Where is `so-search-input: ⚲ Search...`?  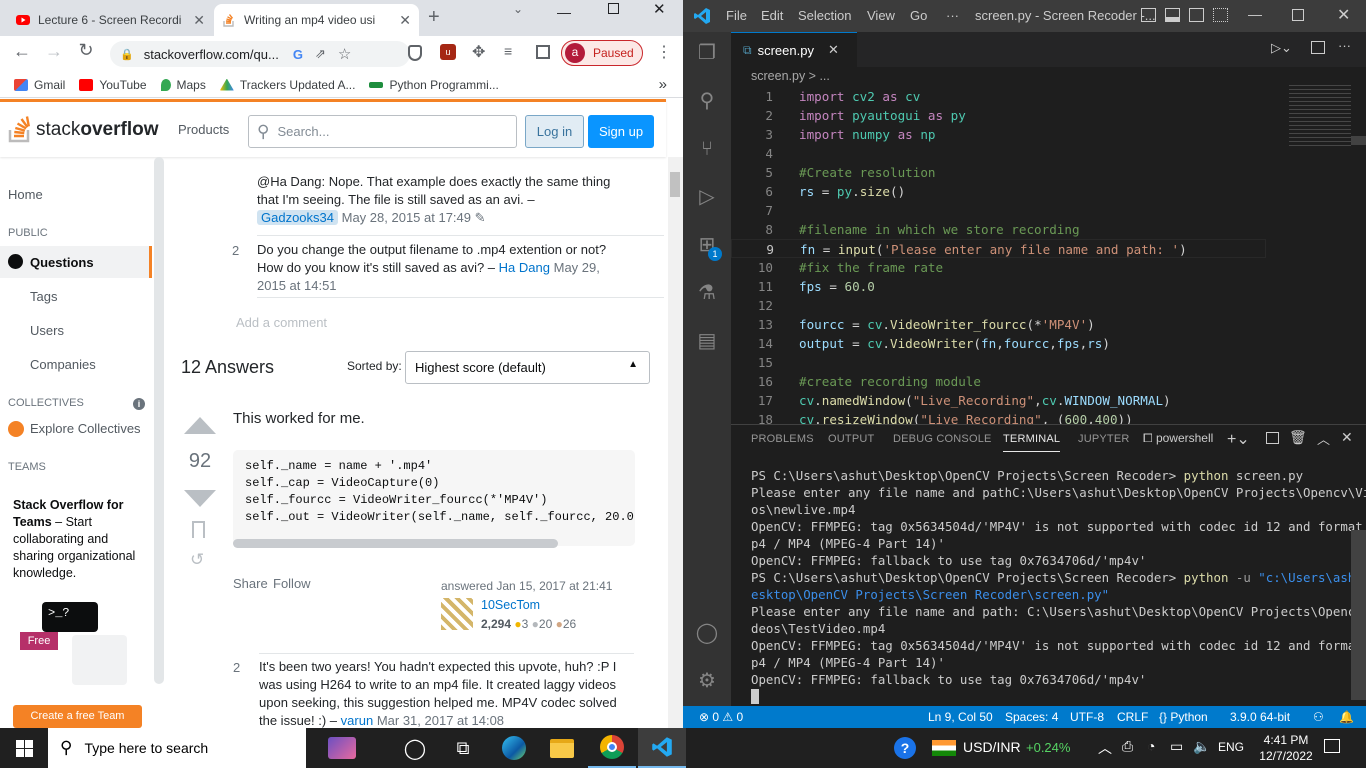 so-search-input: ⚲ Search... is located at coordinates (382, 131).